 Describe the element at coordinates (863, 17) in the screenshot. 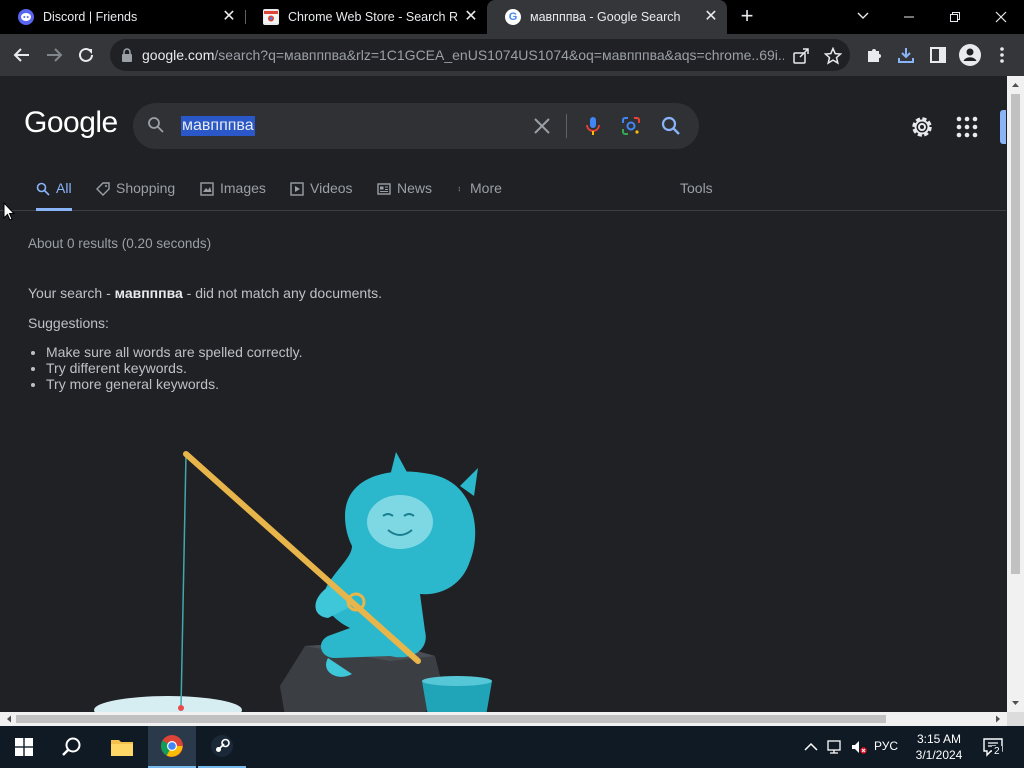

I see `tab-search-chevron-icon` at that location.